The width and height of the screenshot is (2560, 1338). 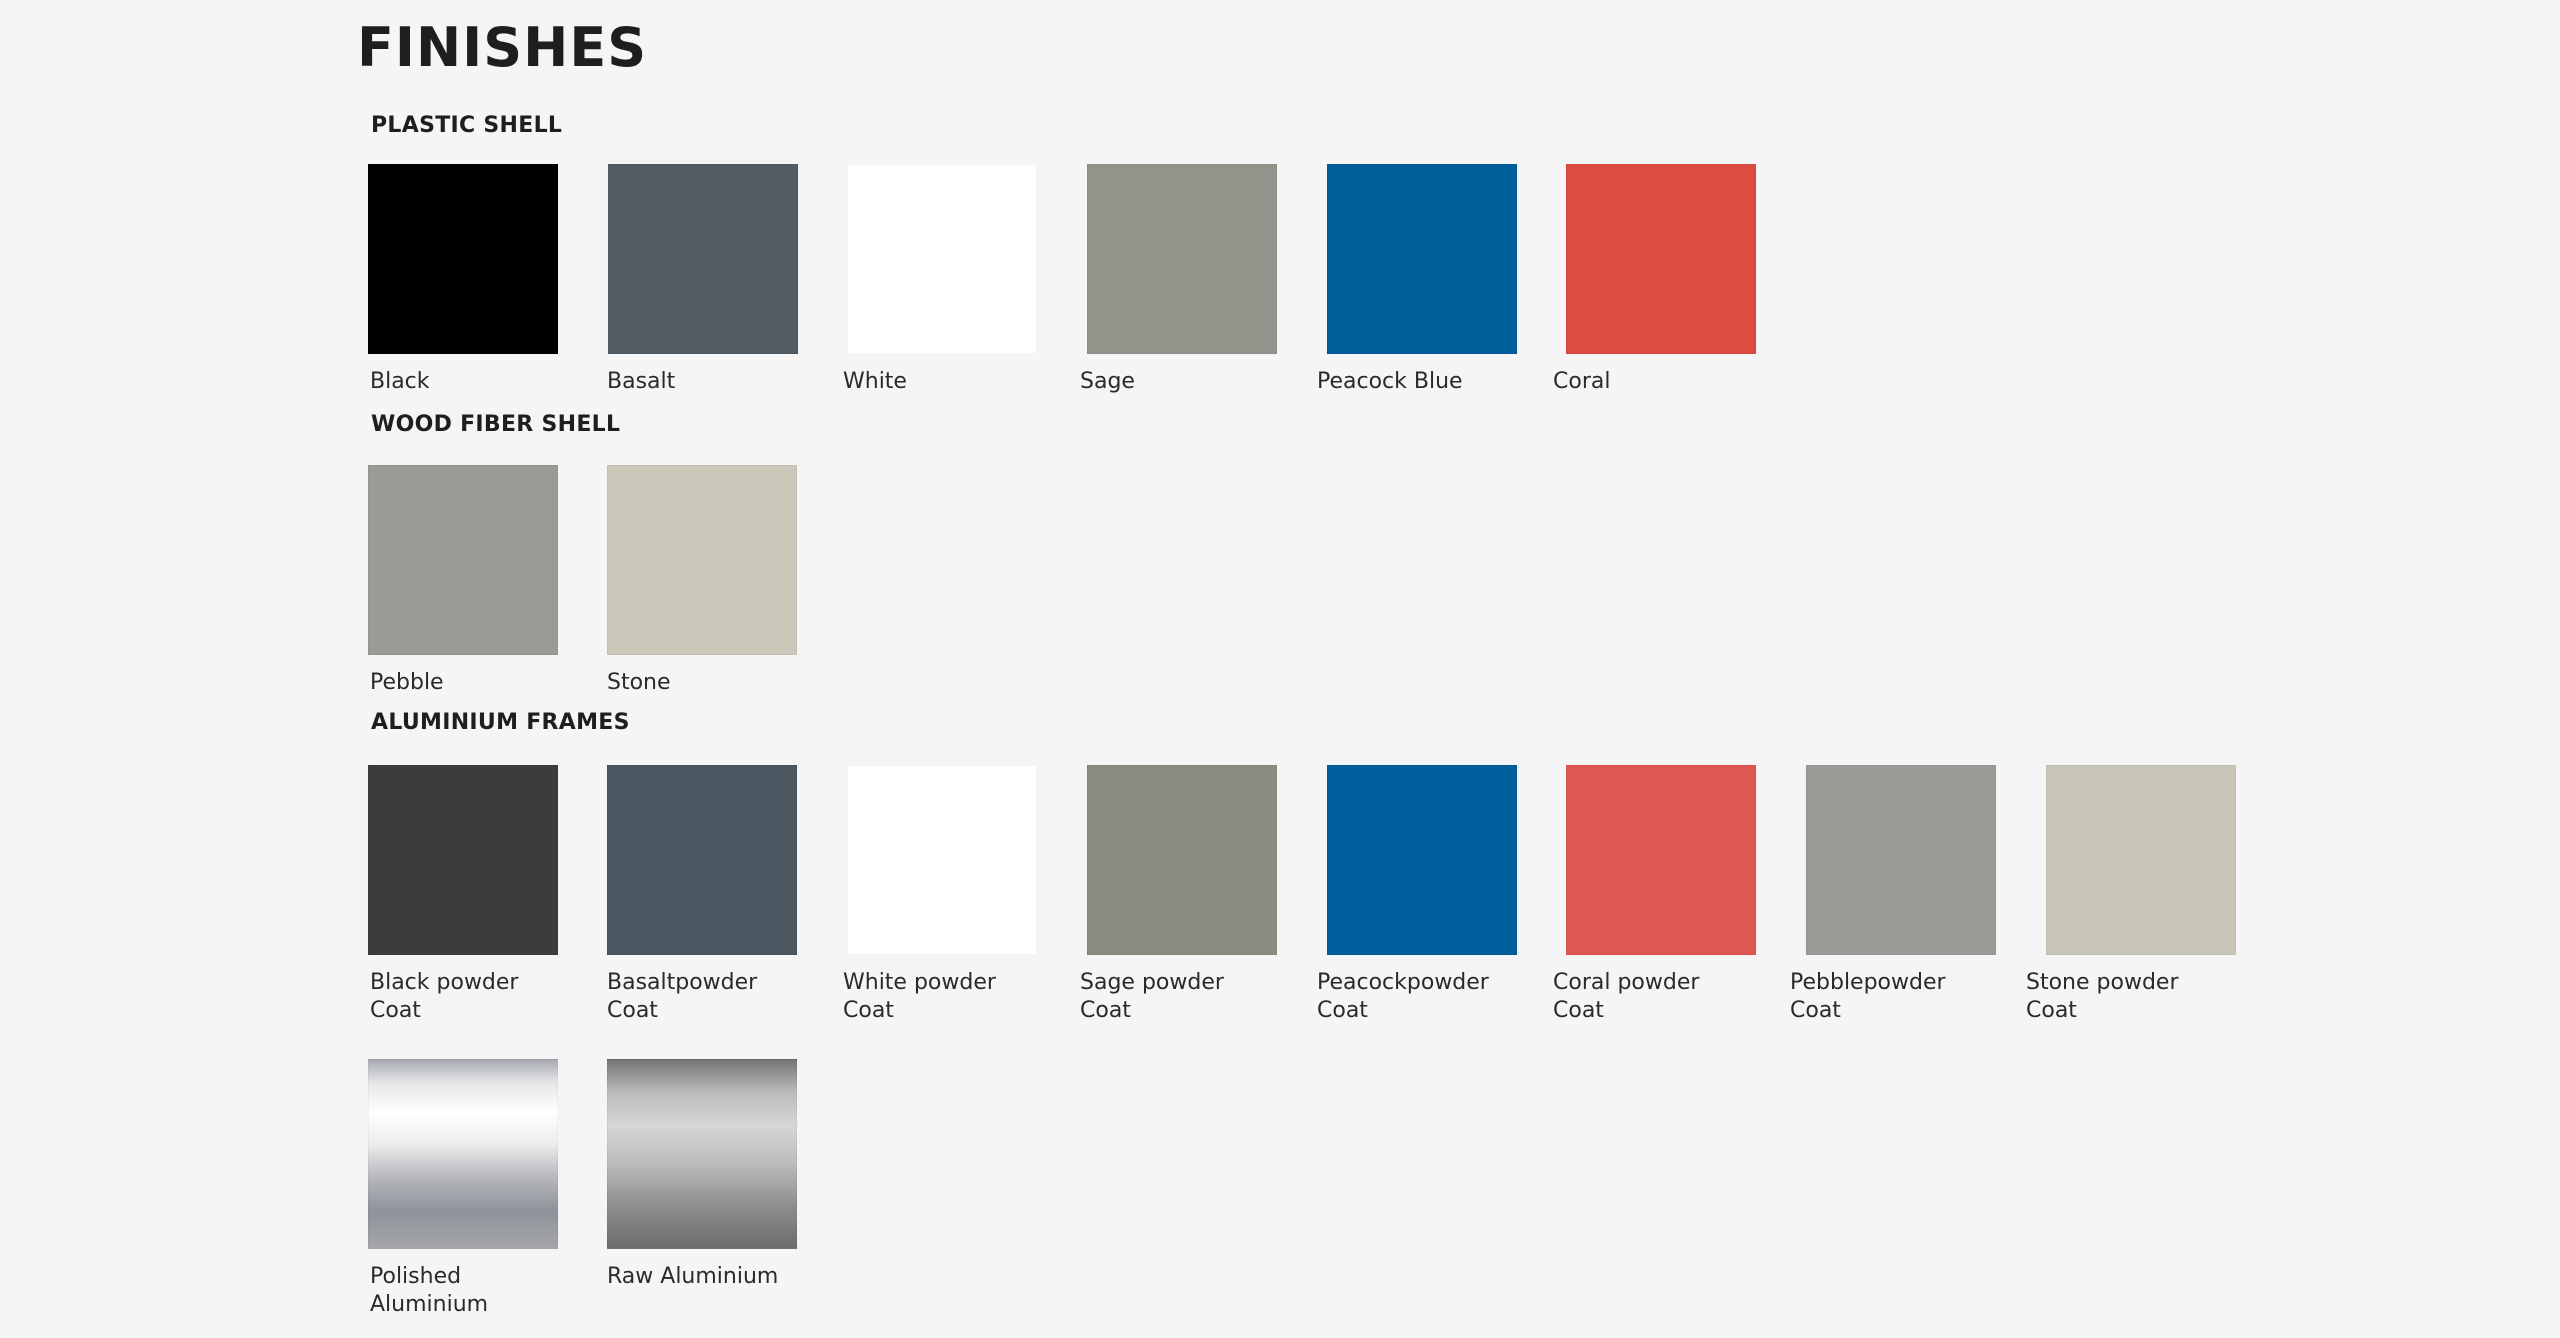 I want to click on swatch-label: Sage, so click(x=1107, y=381).